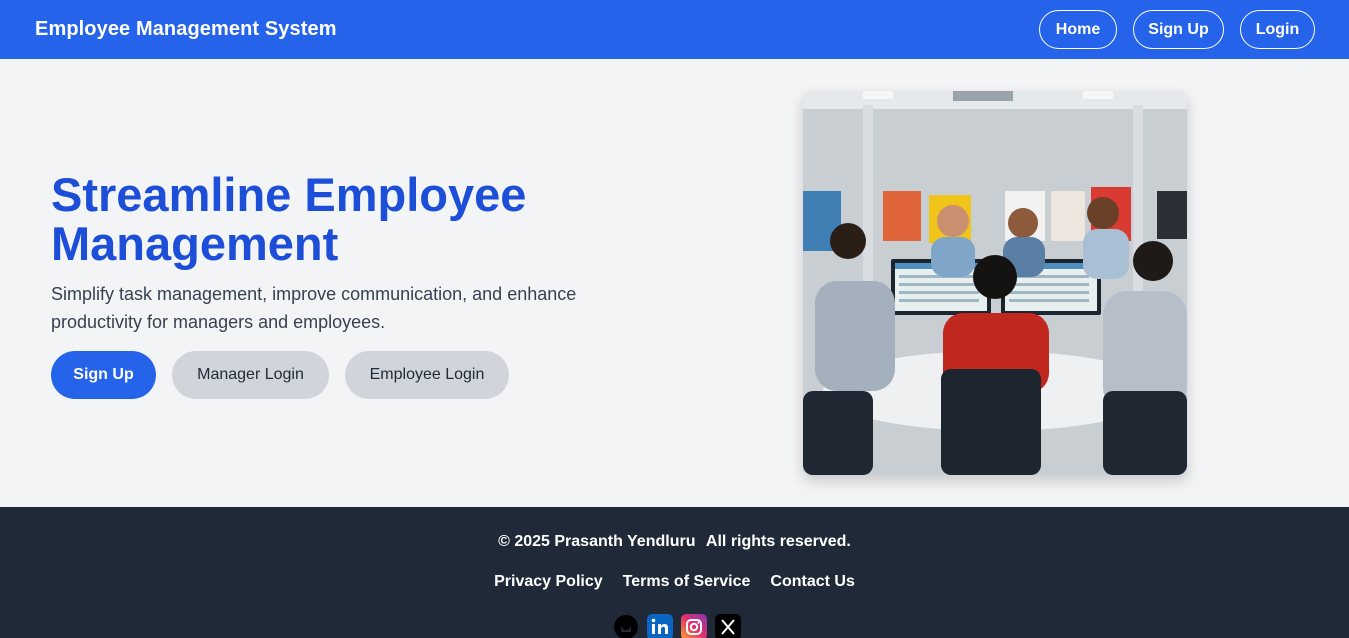 The height and width of the screenshot is (638, 1349). What do you see at coordinates (677, 626) in the screenshot?
I see `social-links` at bounding box center [677, 626].